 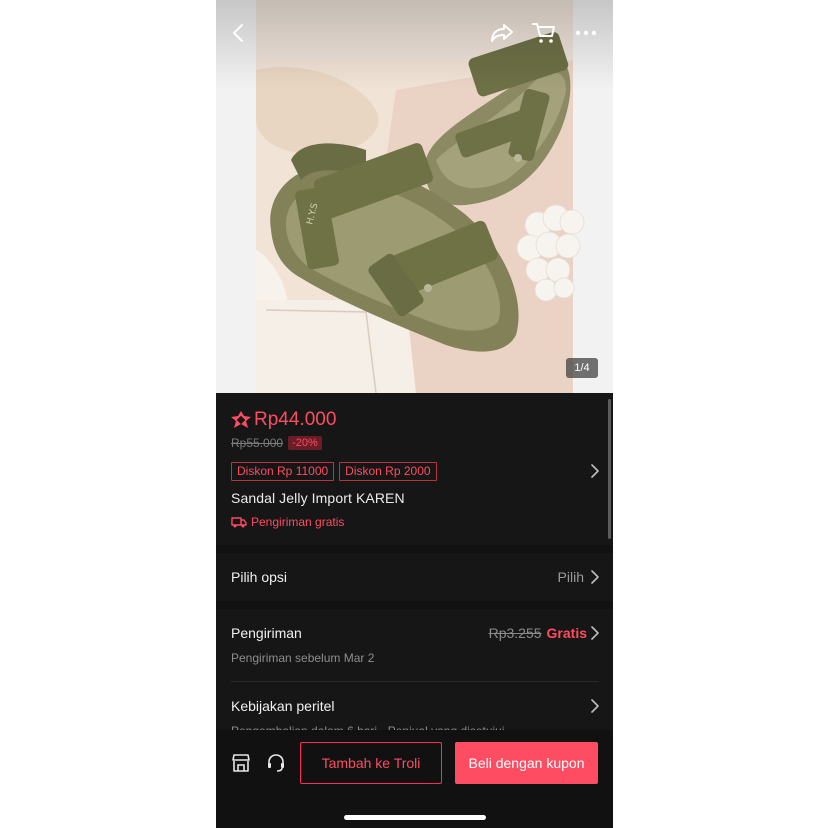 I want to click on store-icon, so click(x=241, y=763).